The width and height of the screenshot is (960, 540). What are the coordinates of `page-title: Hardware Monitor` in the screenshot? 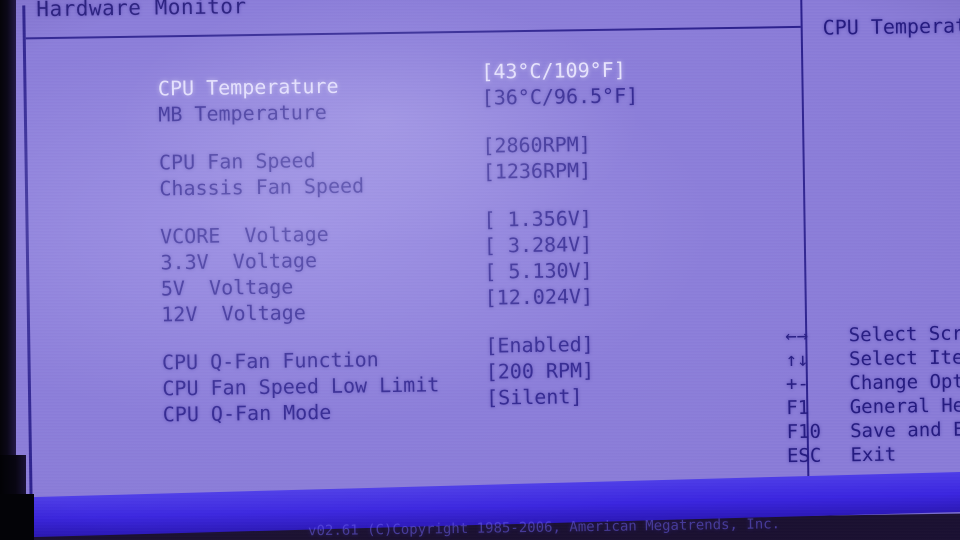 It's located at (141, 11).